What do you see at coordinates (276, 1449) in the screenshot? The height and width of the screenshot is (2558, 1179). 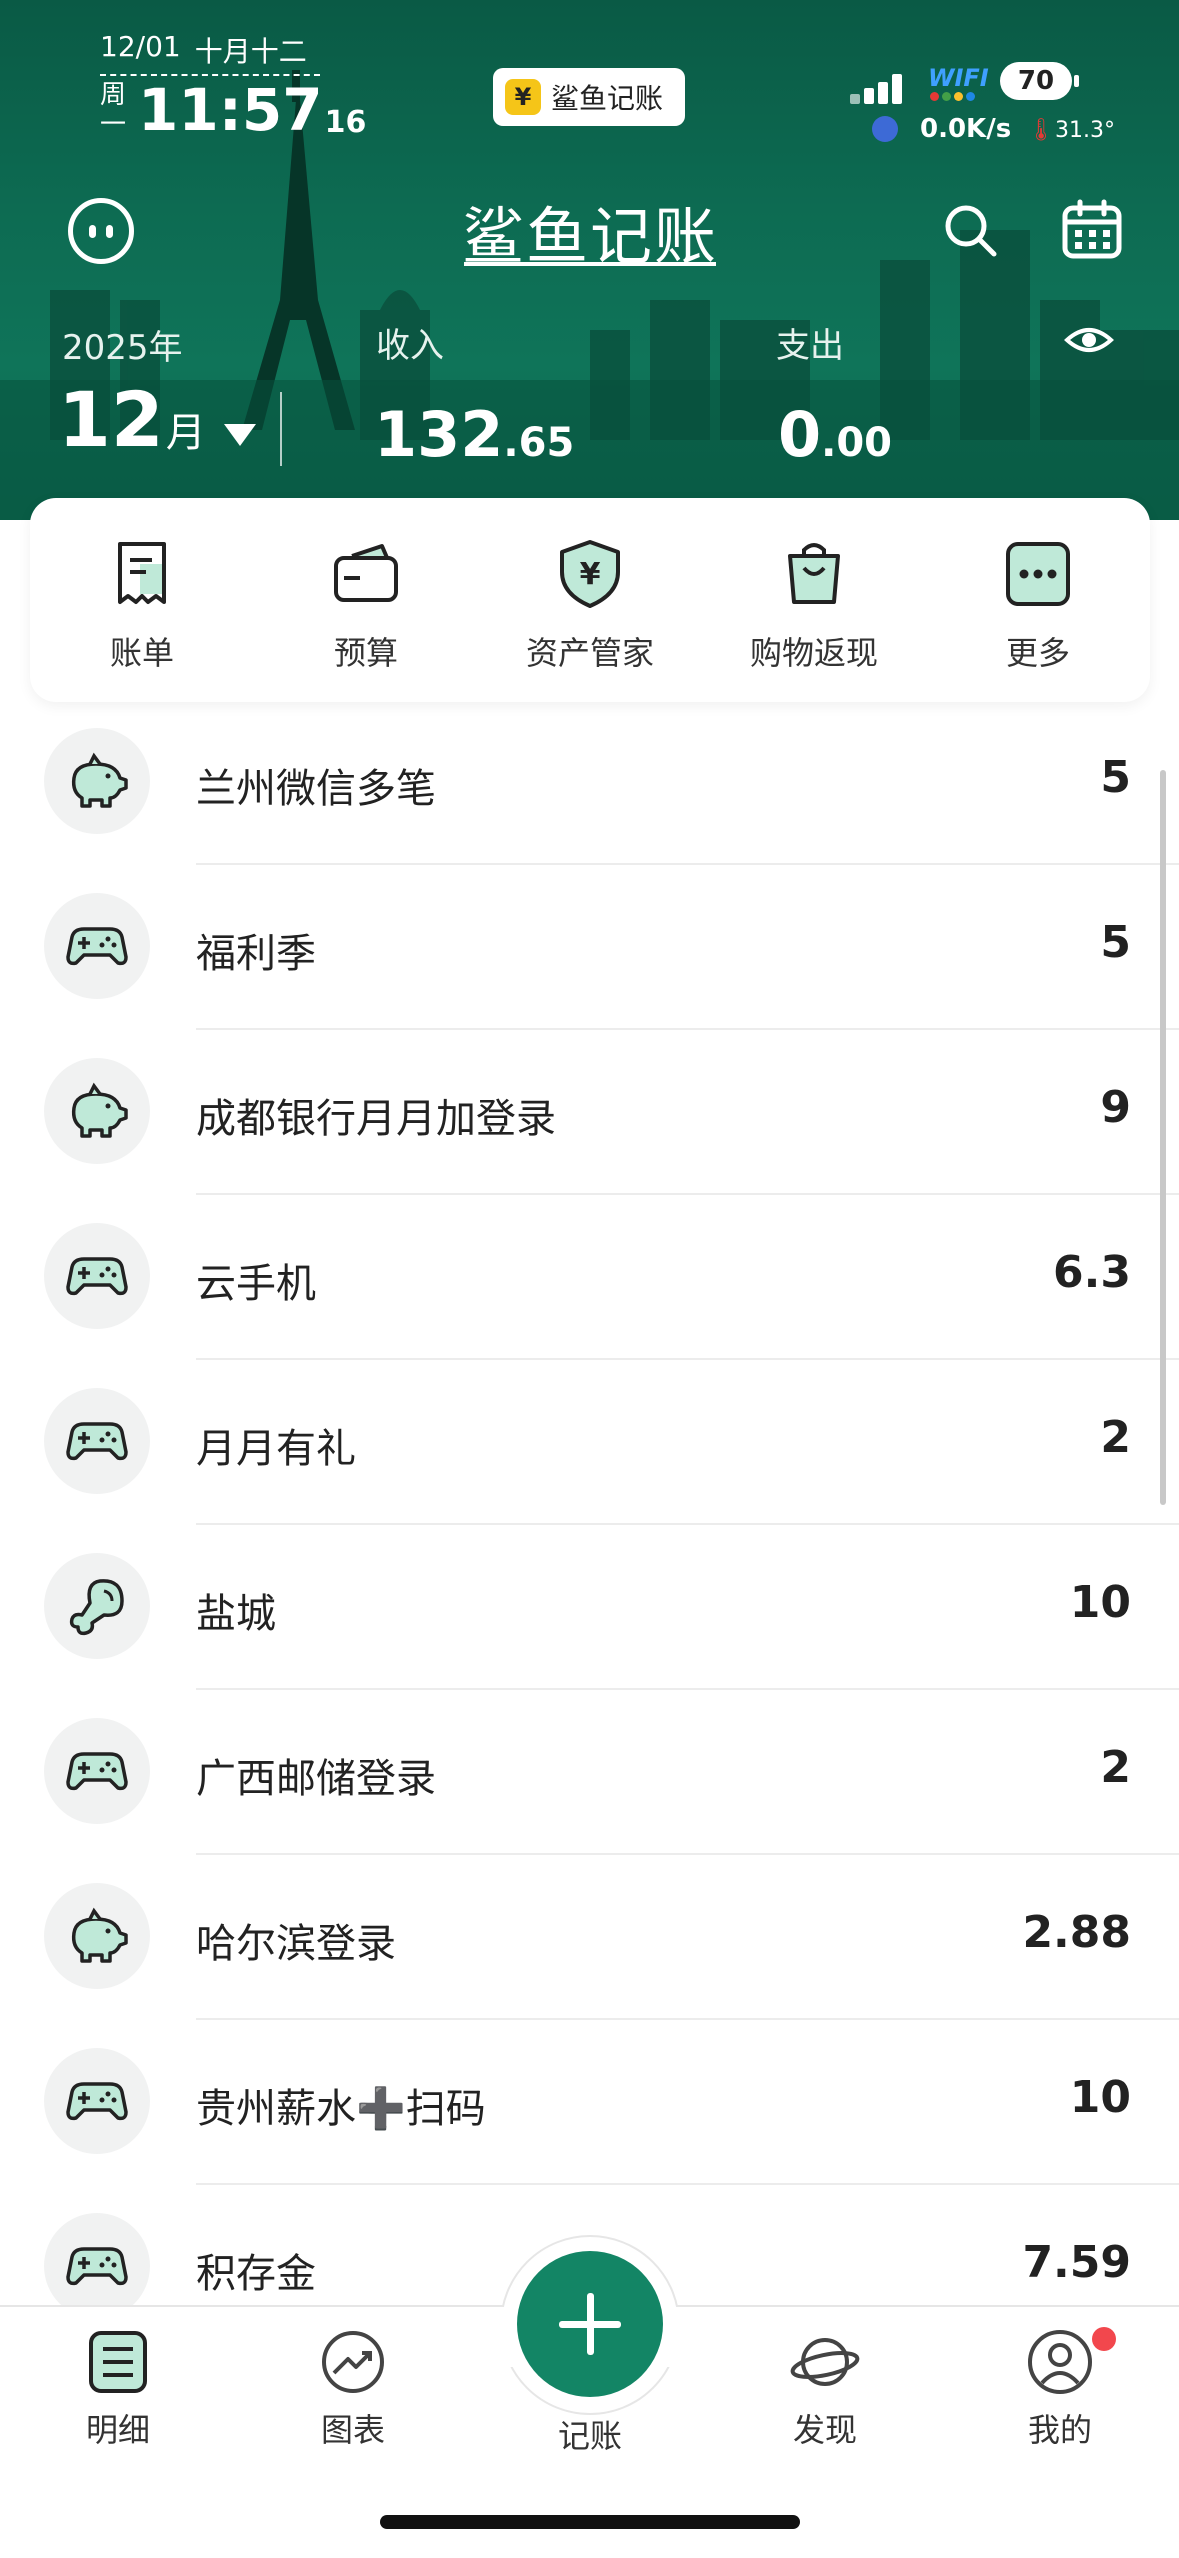 I see `record-name: 月月有礼` at bounding box center [276, 1449].